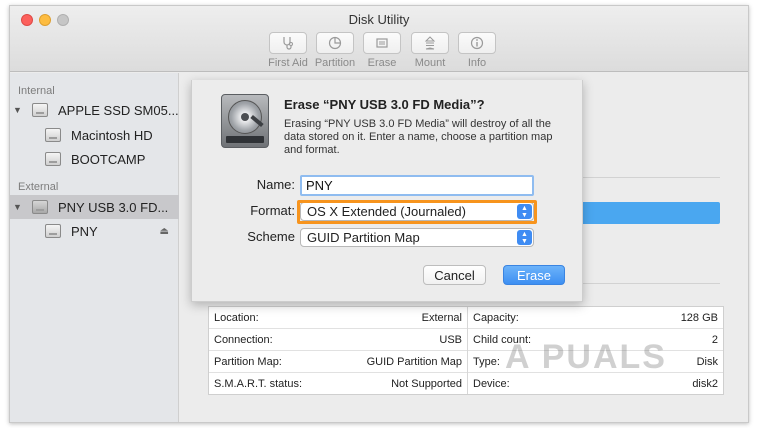  What do you see at coordinates (524, 237) in the screenshot?
I see `popup-stepper-icon: ▲ ▼` at bounding box center [524, 237].